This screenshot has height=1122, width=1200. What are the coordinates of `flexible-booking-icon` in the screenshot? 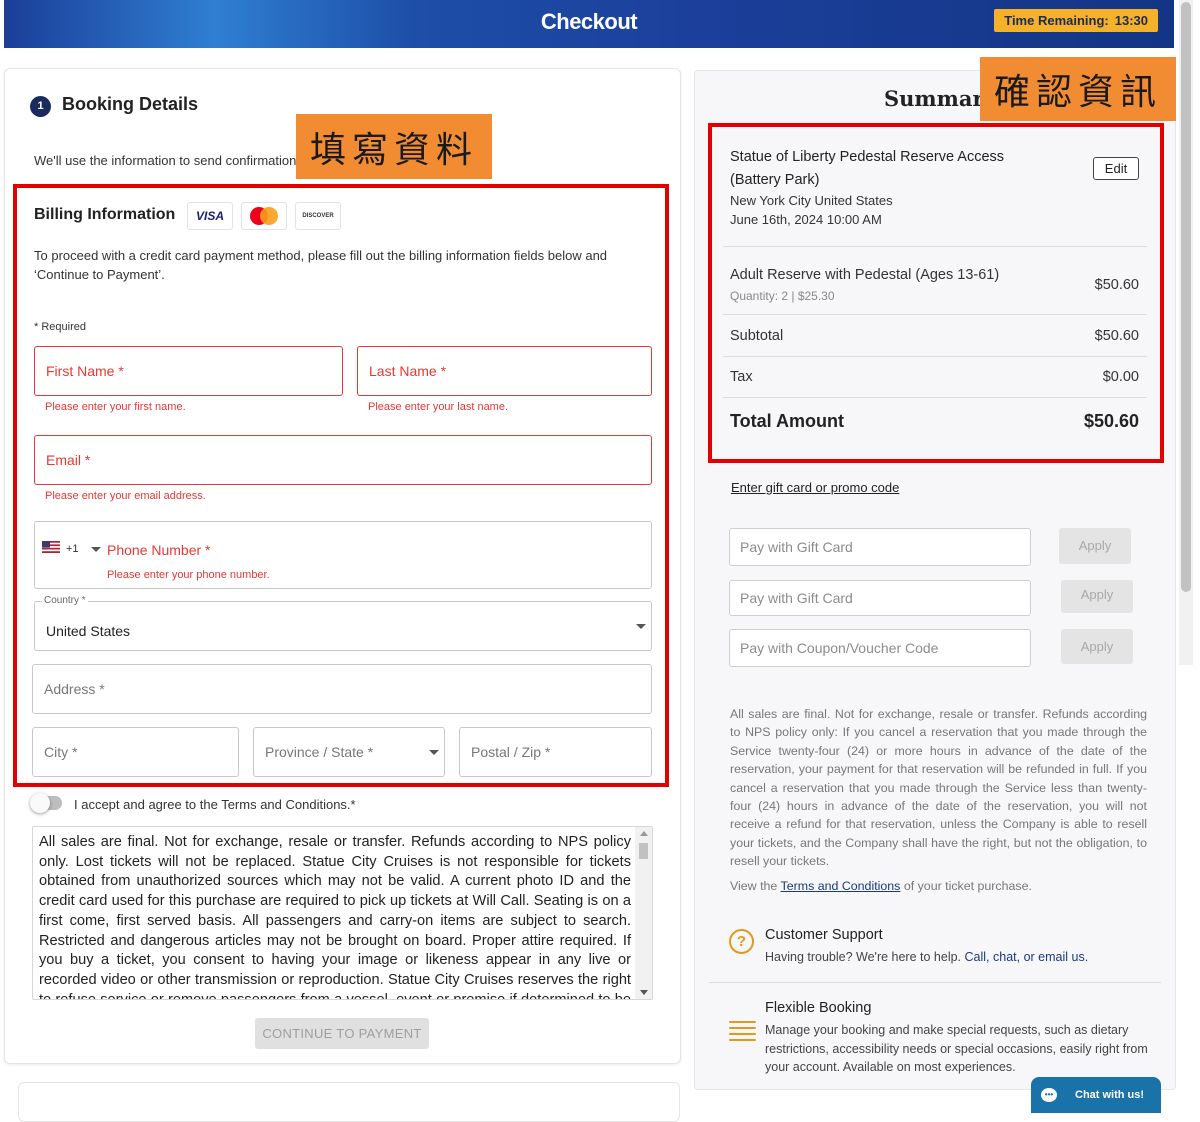 It's located at (742, 1033).